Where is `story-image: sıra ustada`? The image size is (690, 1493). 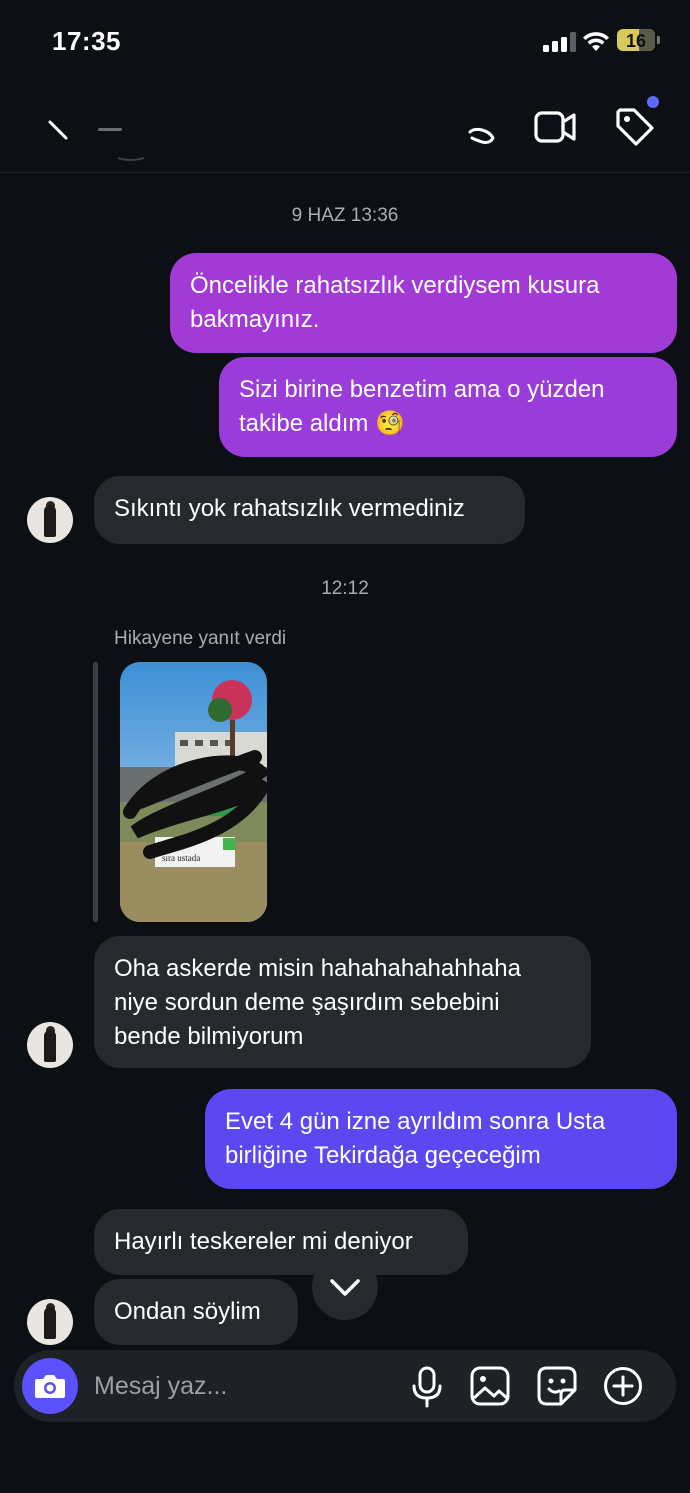 story-image: sıra ustada is located at coordinates (193, 792).